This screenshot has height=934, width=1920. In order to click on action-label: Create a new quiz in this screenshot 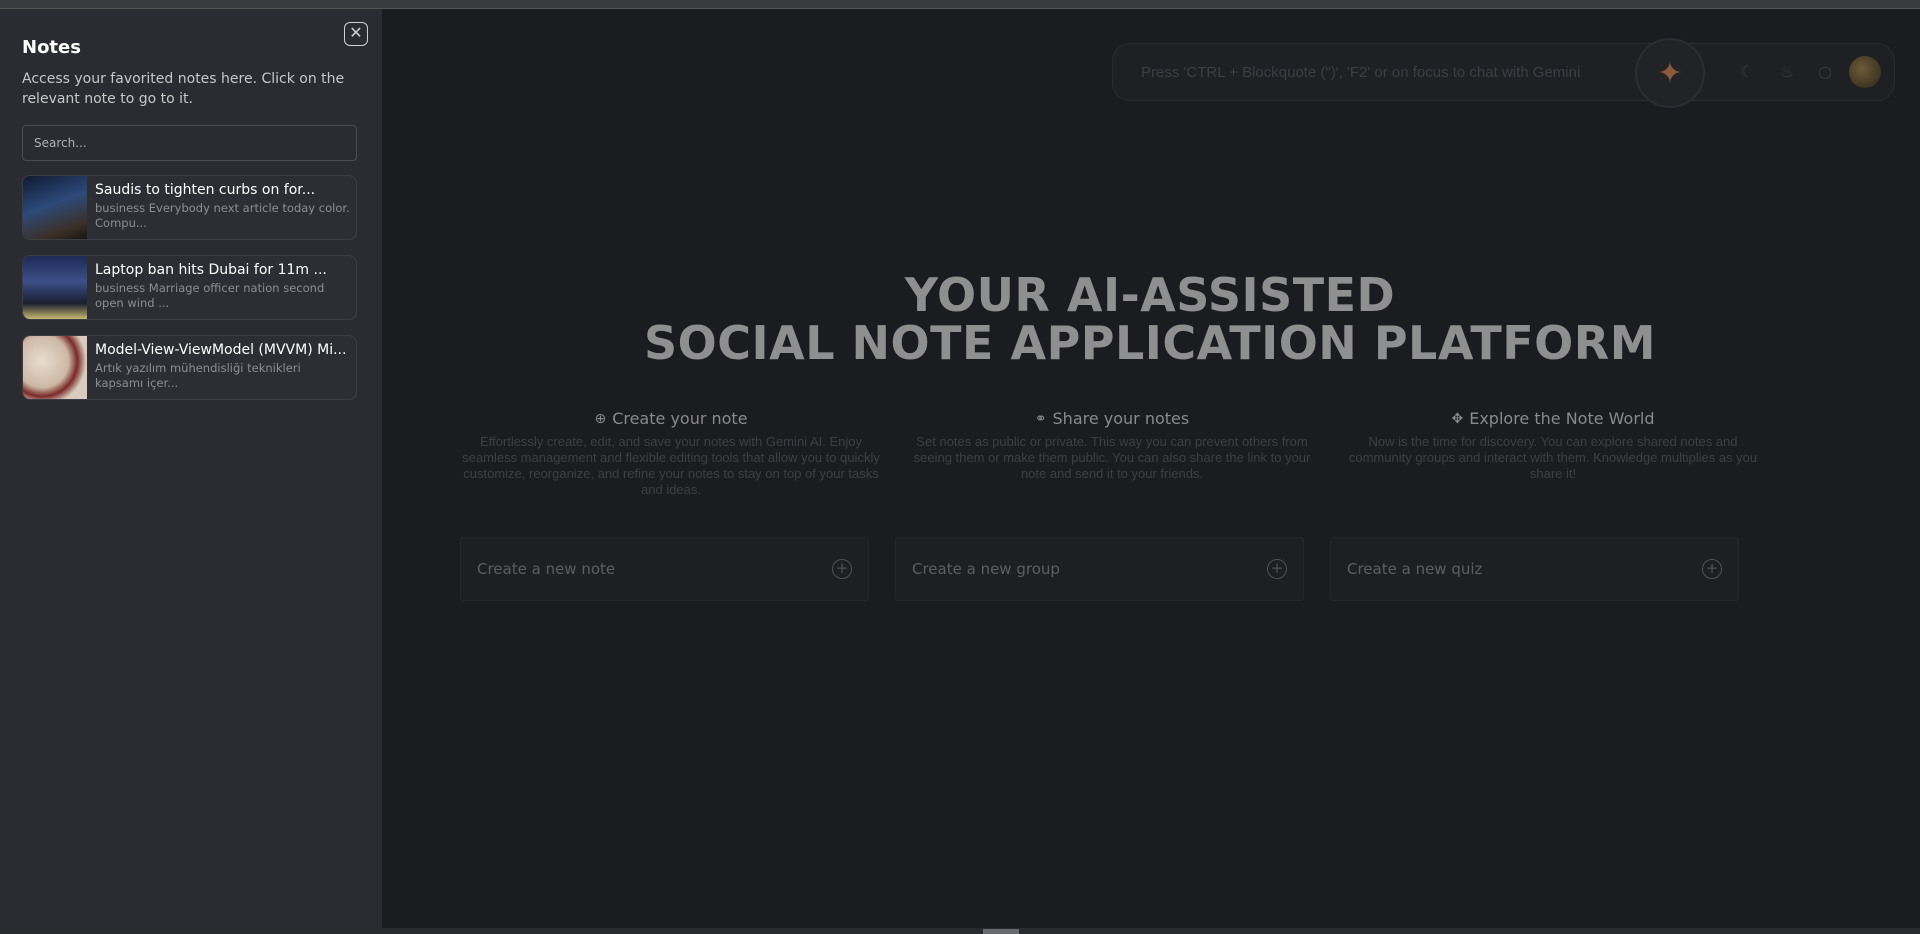, I will do `click(1415, 569)`.